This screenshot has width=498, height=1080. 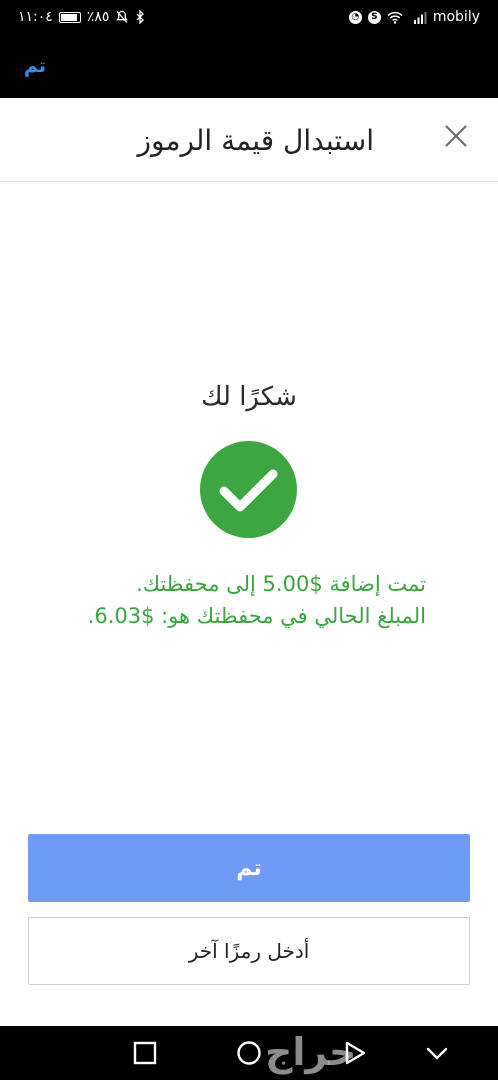 I want to click on recents-square-icon, so click(x=145, y=1053).